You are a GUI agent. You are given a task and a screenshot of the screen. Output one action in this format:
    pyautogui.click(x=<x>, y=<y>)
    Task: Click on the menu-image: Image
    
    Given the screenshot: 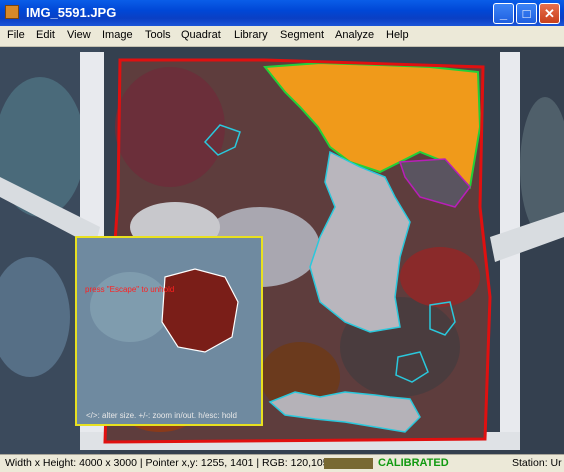 What is the action you would take?
    pyautogui.click(x=117, y=35)
    